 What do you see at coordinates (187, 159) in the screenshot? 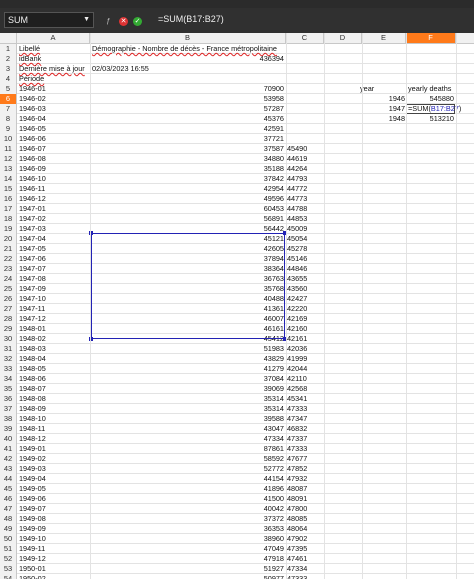
I see `cell-b: 34880` at bounding box center [187, 159].